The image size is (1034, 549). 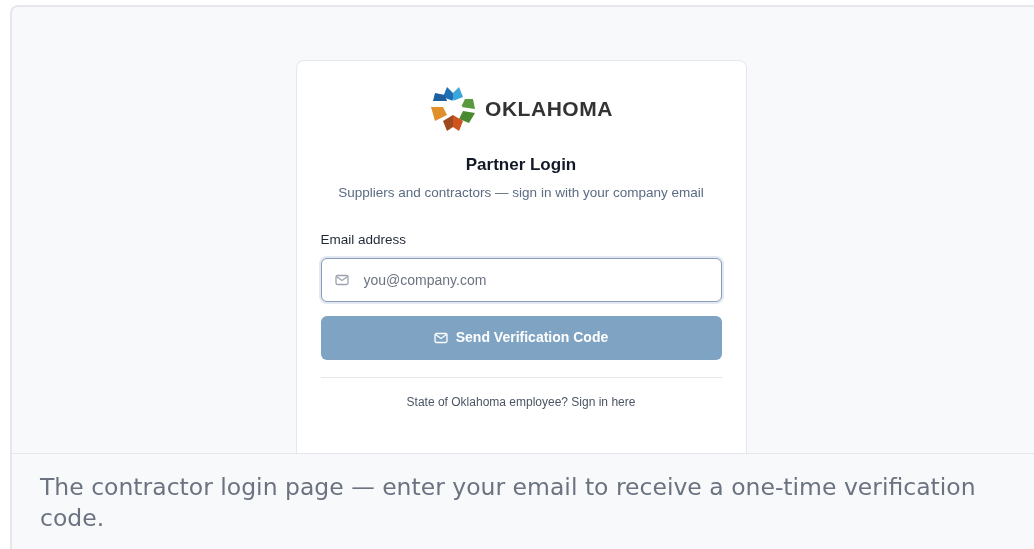 I want to click on logo-wordmark: OKLAHOMA, so click(x=549, y=109).